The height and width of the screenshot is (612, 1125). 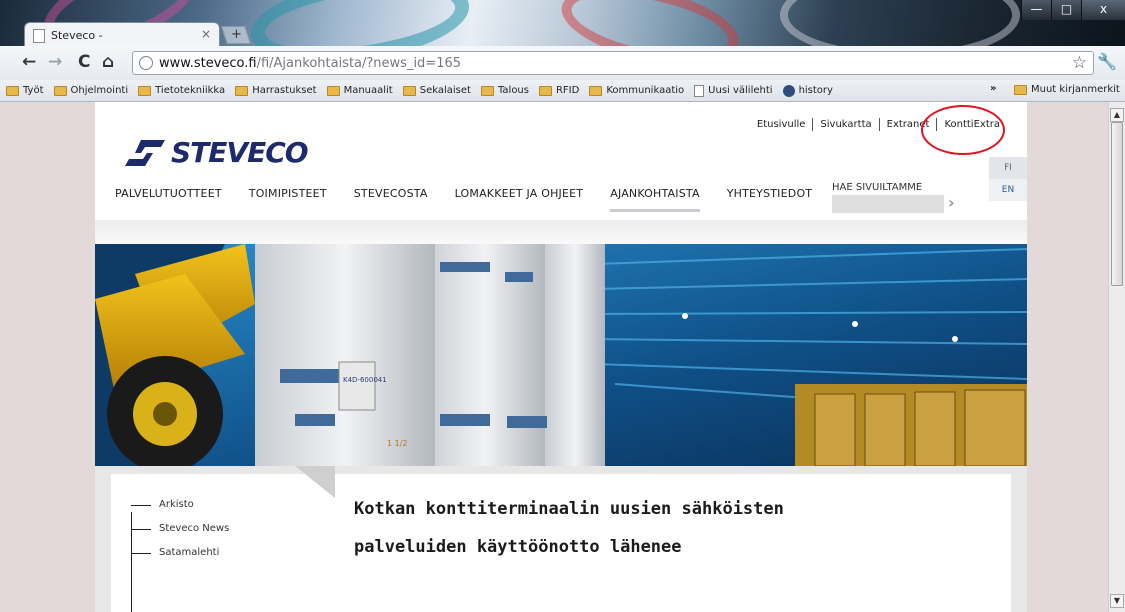 I want to click on bookmark-link: history, so click(x=807, y=90).